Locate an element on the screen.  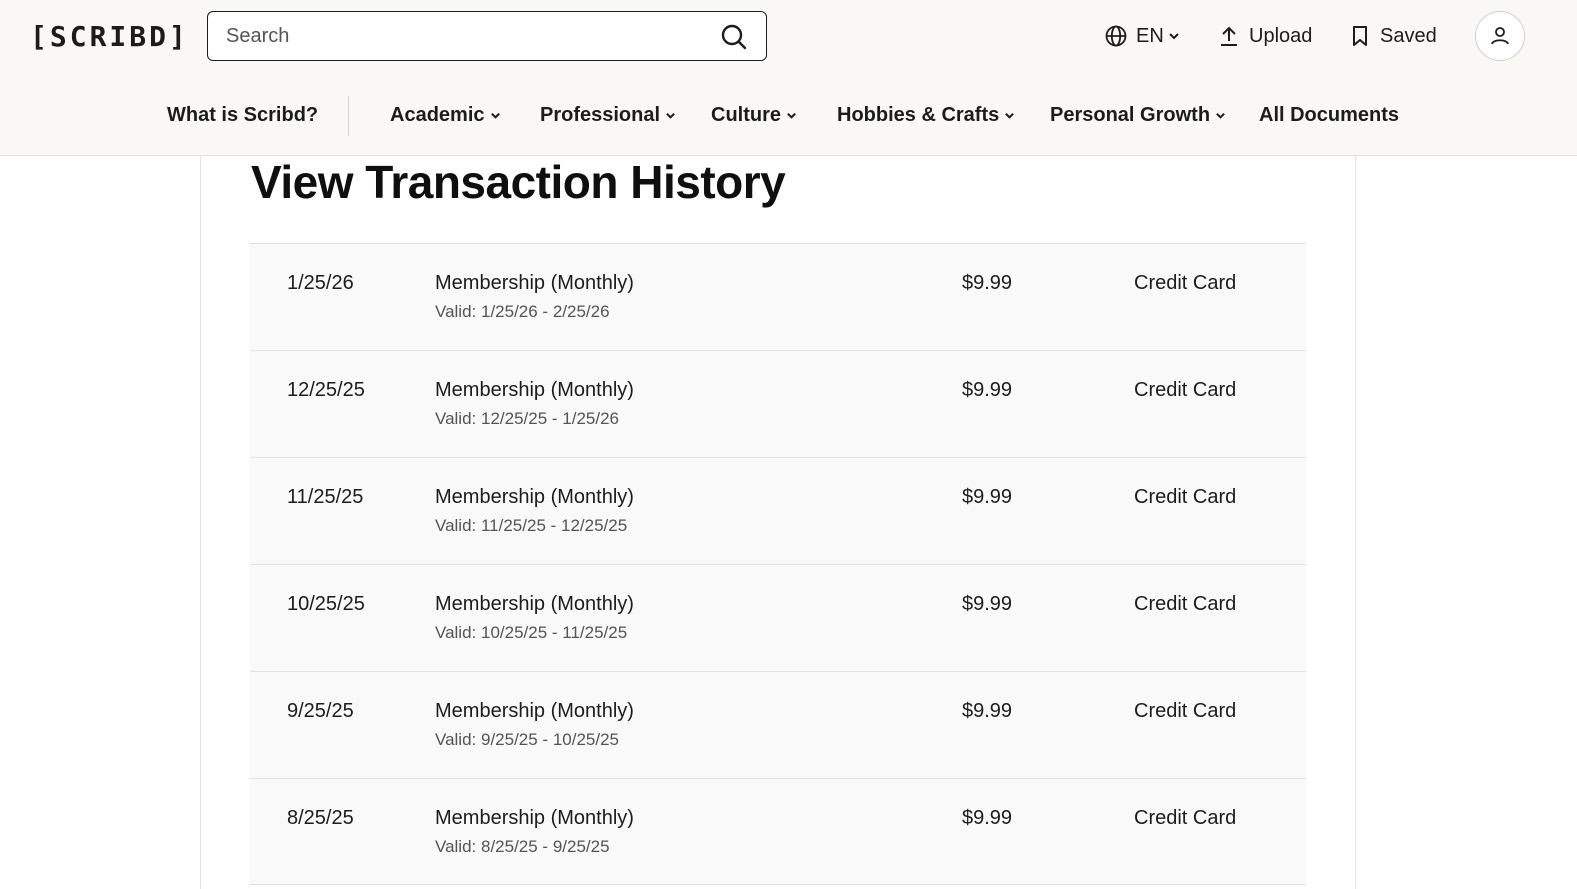
language-label: EN is located at coordinates (1150, 35).